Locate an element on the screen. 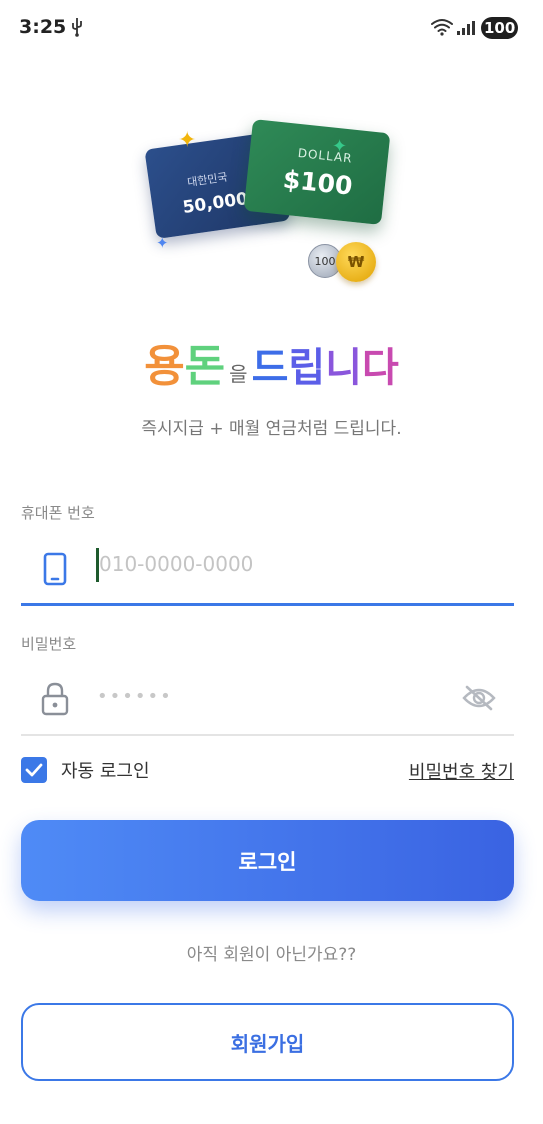 Image resolution: width=543 pixels, height=1124 pixels. status-time: 3:25 is located at coordinates (43, 27).